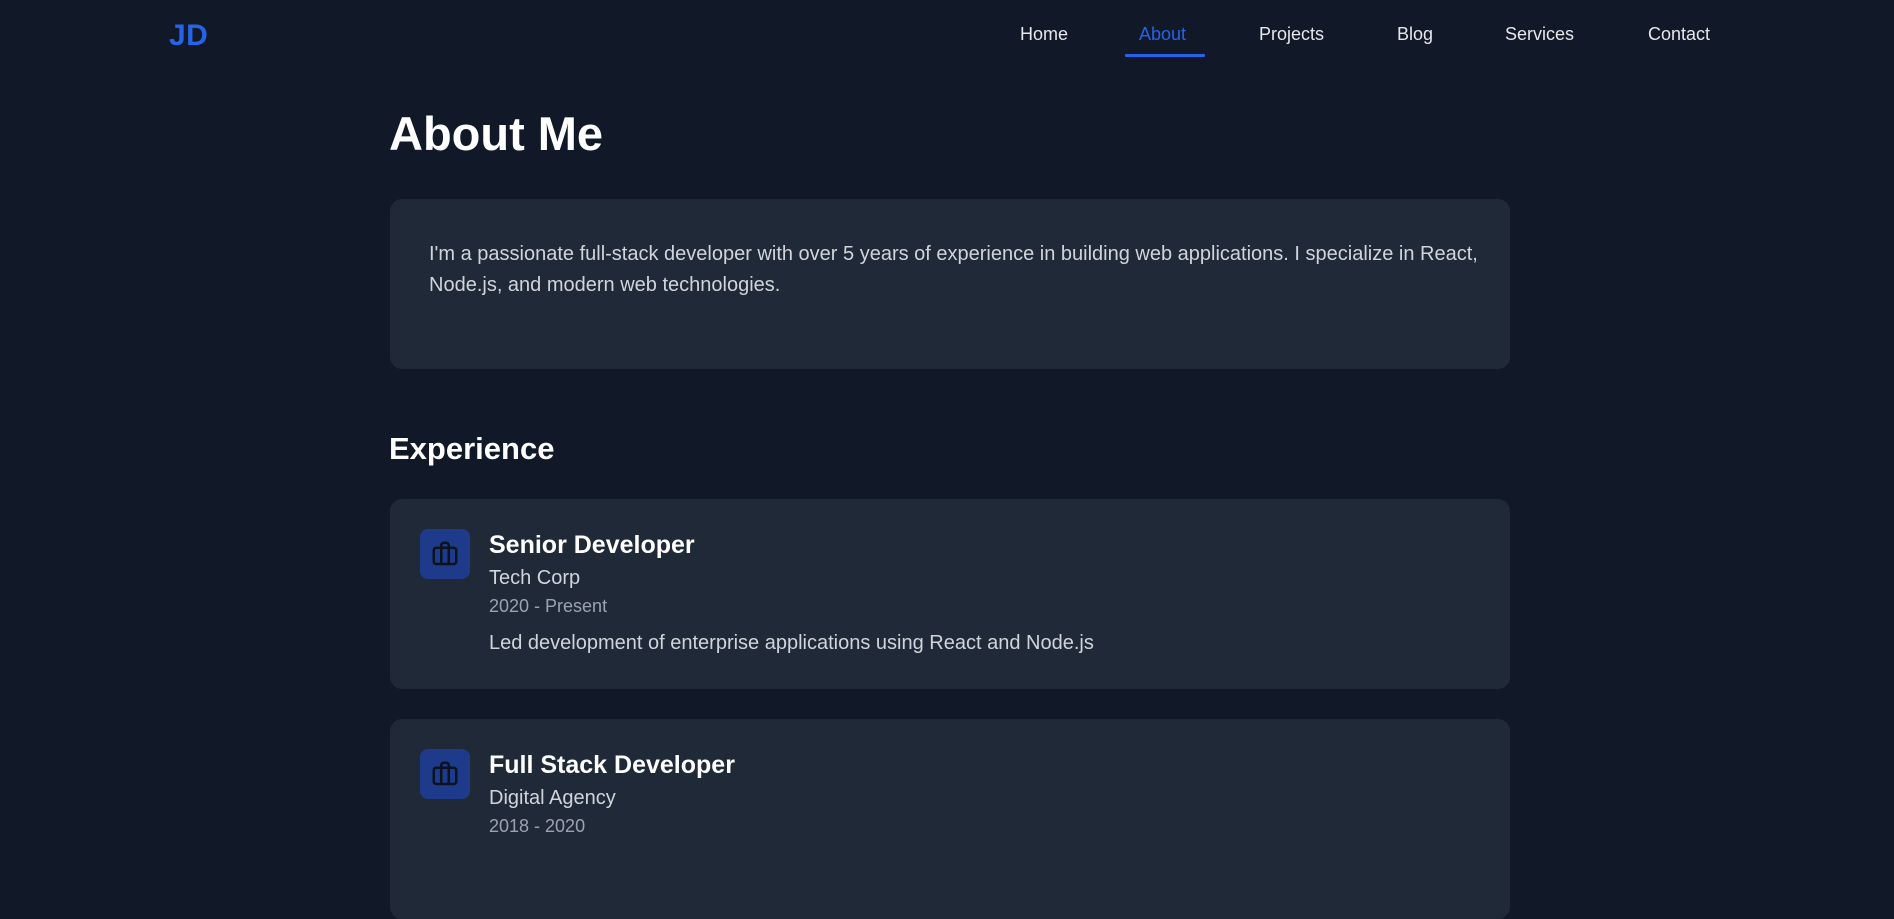 The width and height of the screenshot is (1894, 919). I want to click on nav-projects: Projects, so click(1291, 34).